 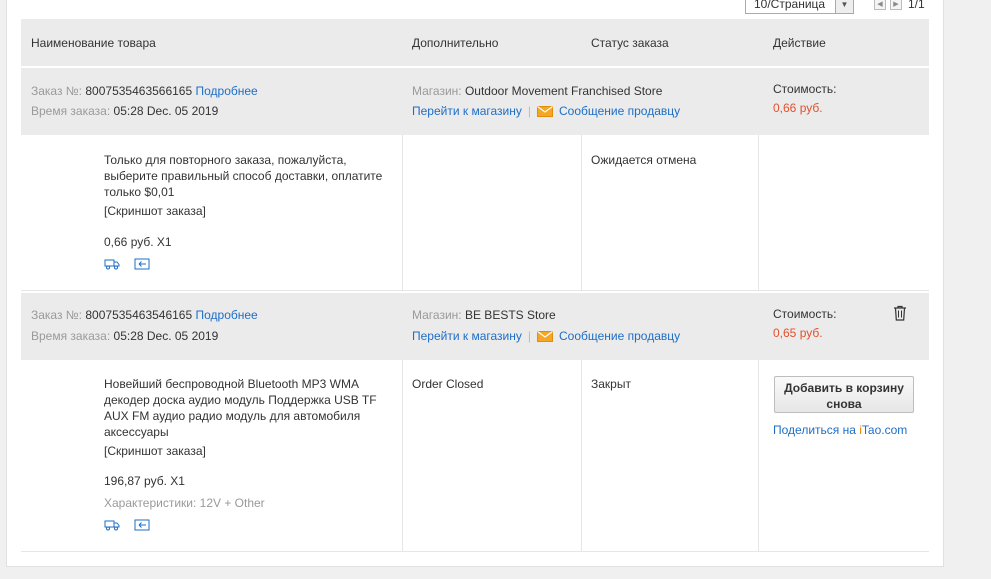 I want to click on col-extra: Дополнительно, so click(x=455, y=43).